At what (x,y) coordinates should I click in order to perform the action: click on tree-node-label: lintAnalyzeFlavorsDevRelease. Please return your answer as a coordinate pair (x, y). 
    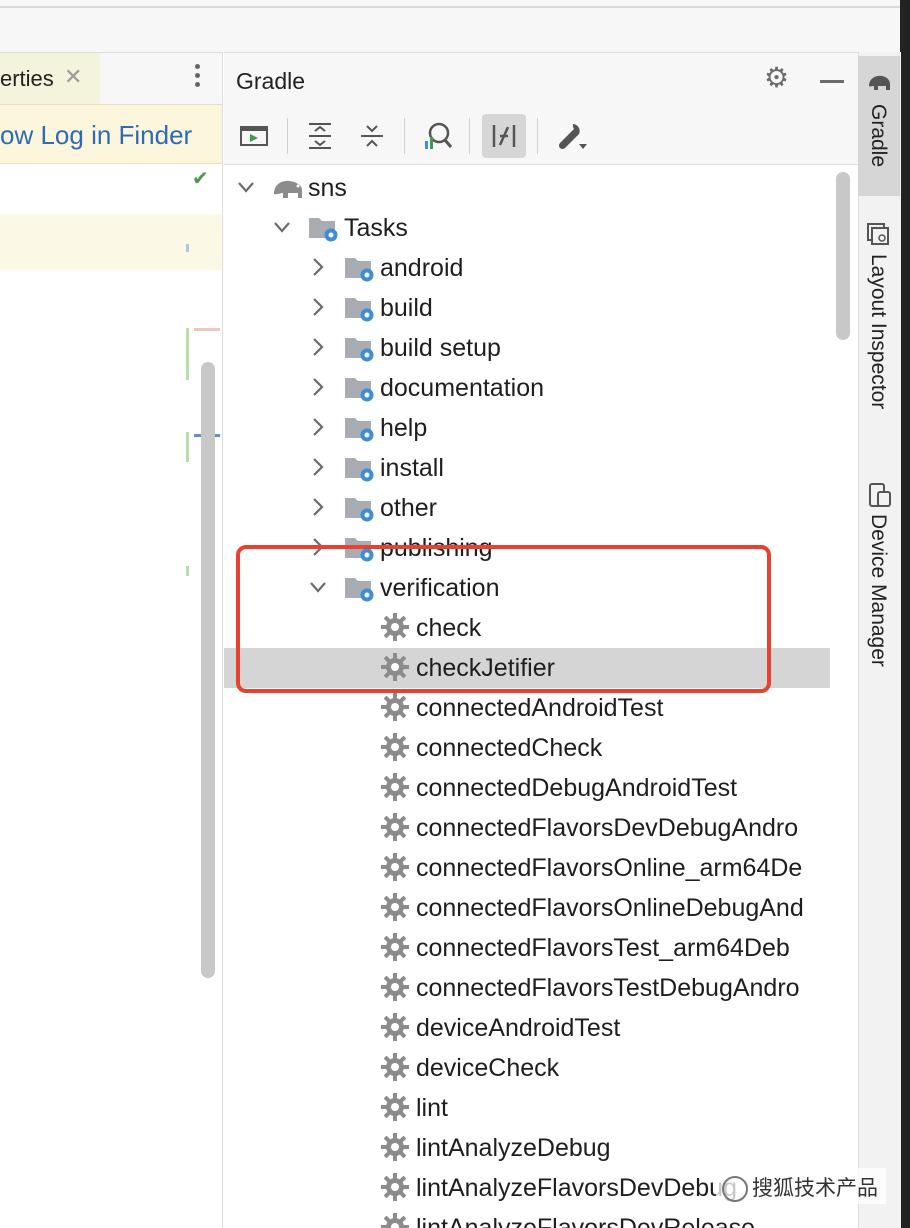
    Looking at the image, I should click on (586, 1221).